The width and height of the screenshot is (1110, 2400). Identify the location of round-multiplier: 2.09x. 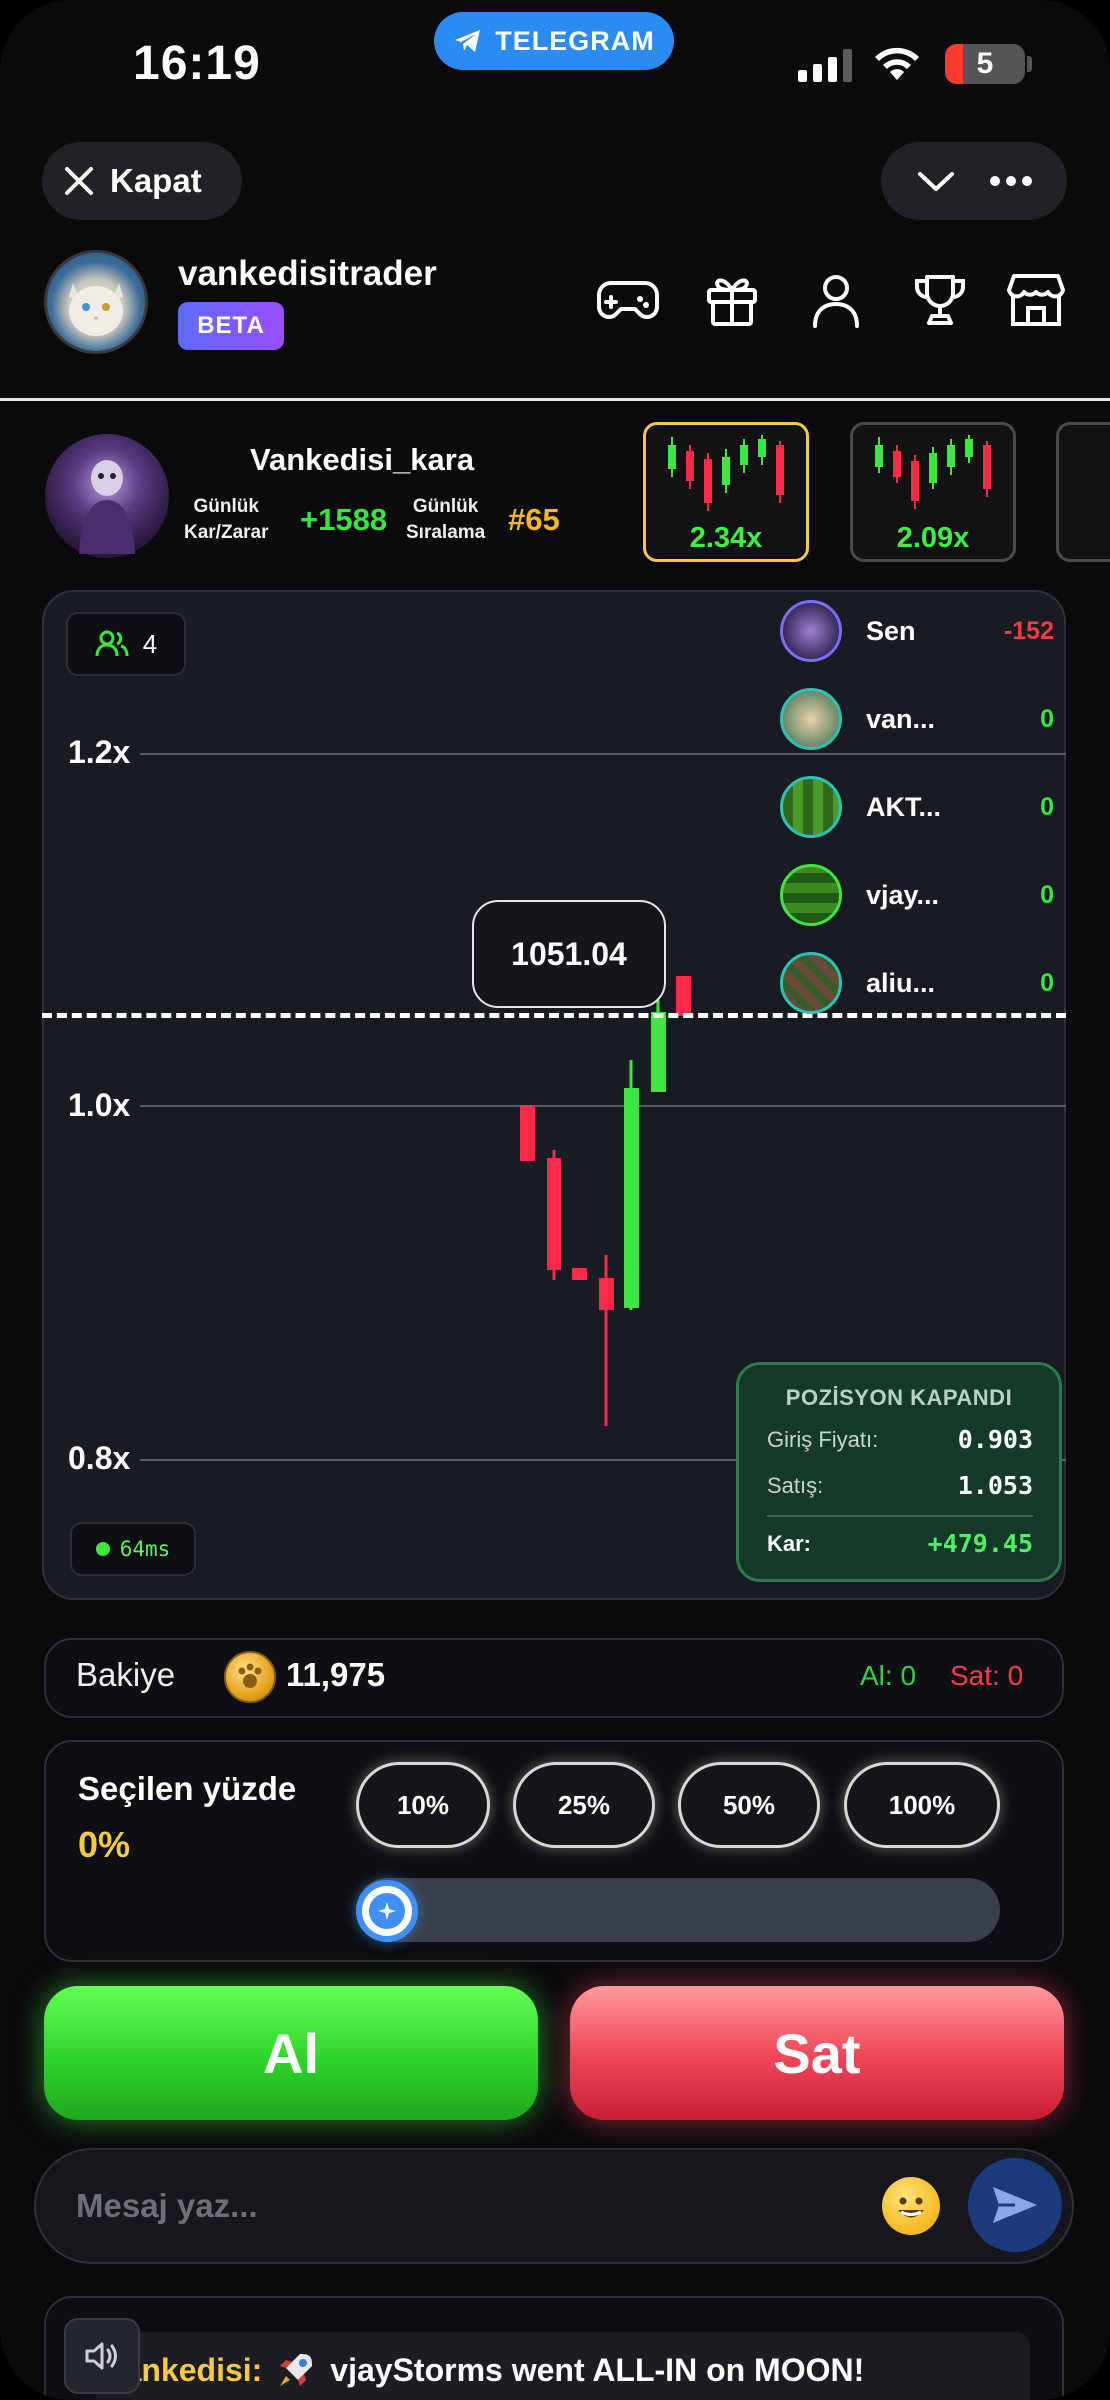
(933, 538).